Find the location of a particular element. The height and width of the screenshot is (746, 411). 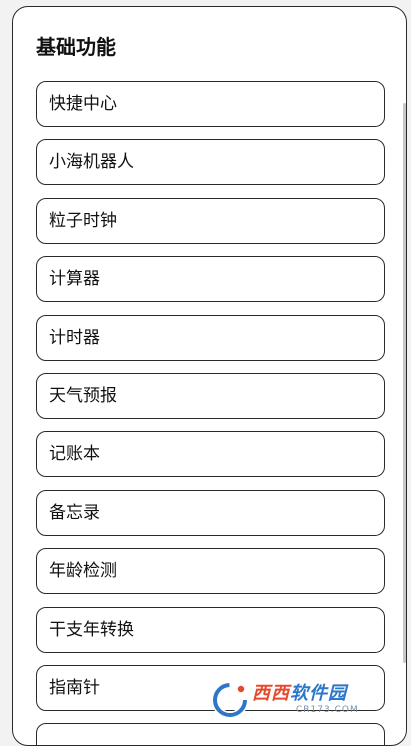

feature-item-weather: 天气预报 is located at coordinates (210, 395).